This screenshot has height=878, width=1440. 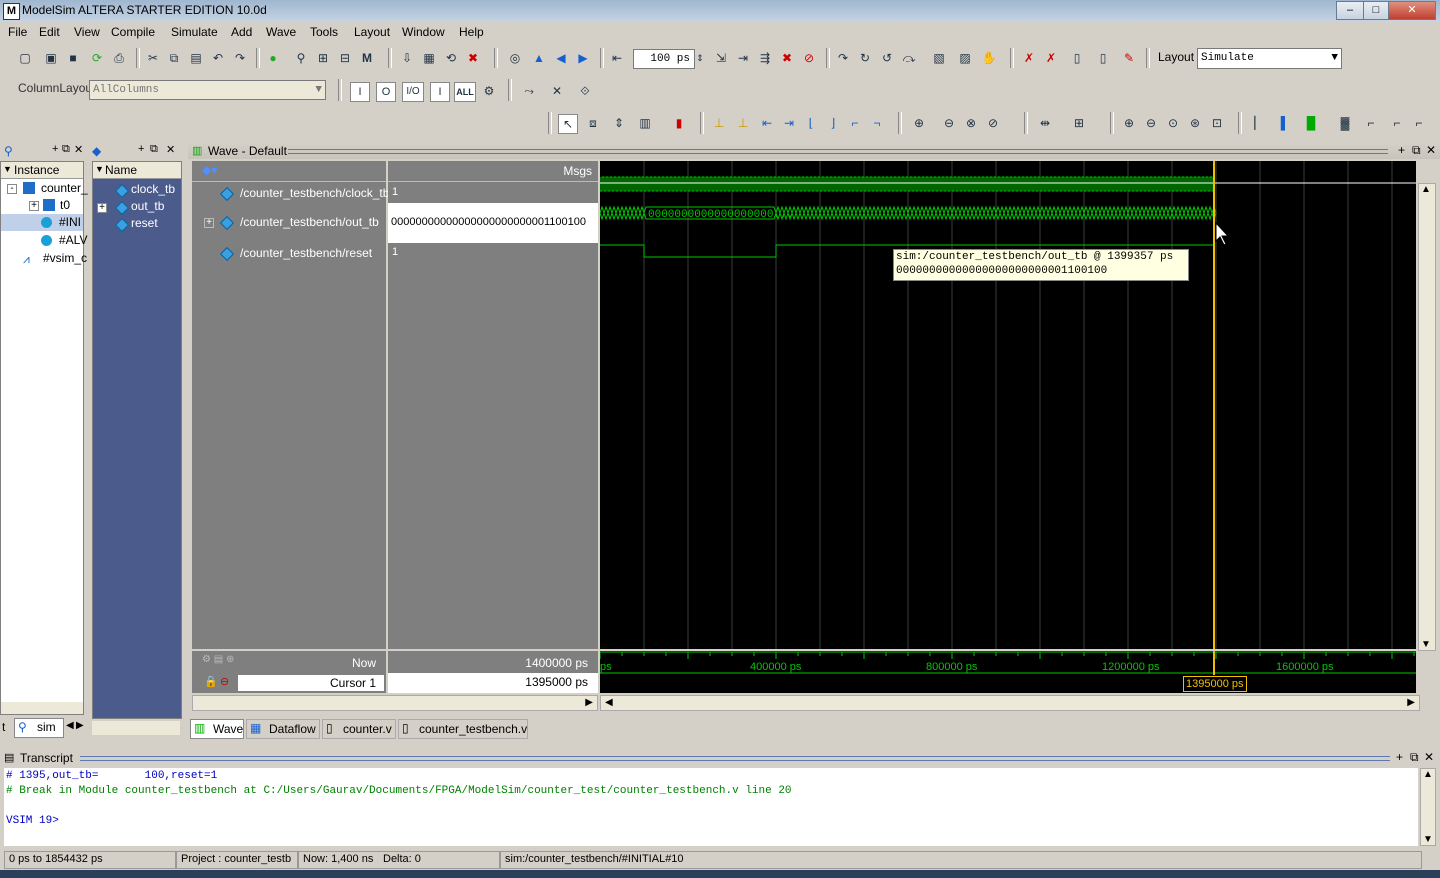 I want to click on zoom-out-icon: ⊖, so click(x=1151, y=123).